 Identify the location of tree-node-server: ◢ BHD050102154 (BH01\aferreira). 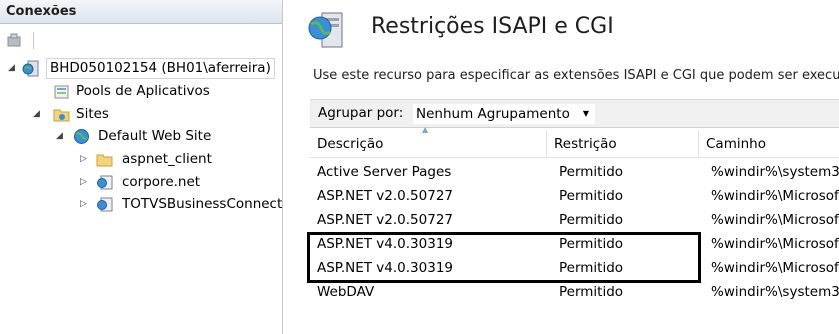
(141, 68).